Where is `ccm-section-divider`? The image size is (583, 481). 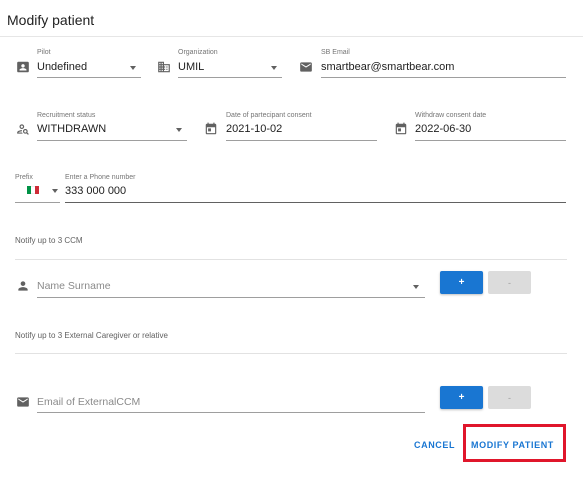 ccm-section-divider is located at coordinates (291, 259).